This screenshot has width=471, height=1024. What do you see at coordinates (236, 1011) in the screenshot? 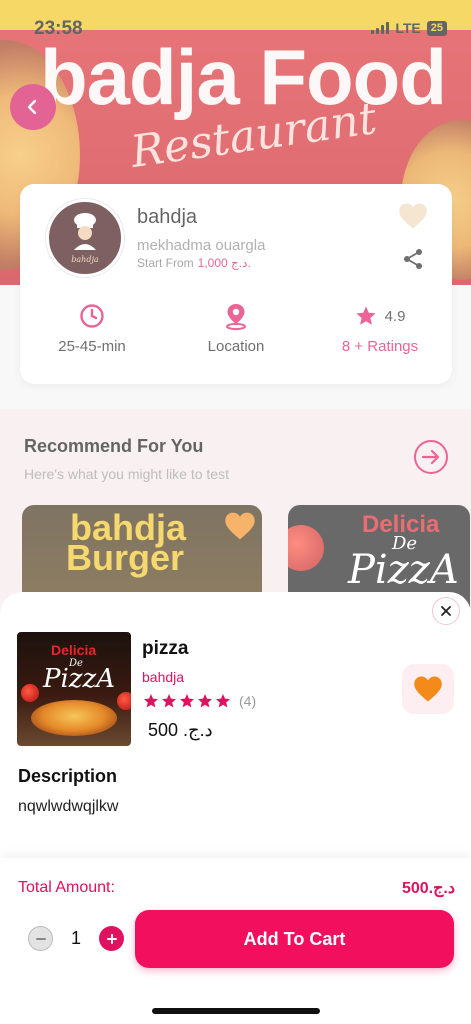
I see `home-indicator` at bounding box center [236, 1011].